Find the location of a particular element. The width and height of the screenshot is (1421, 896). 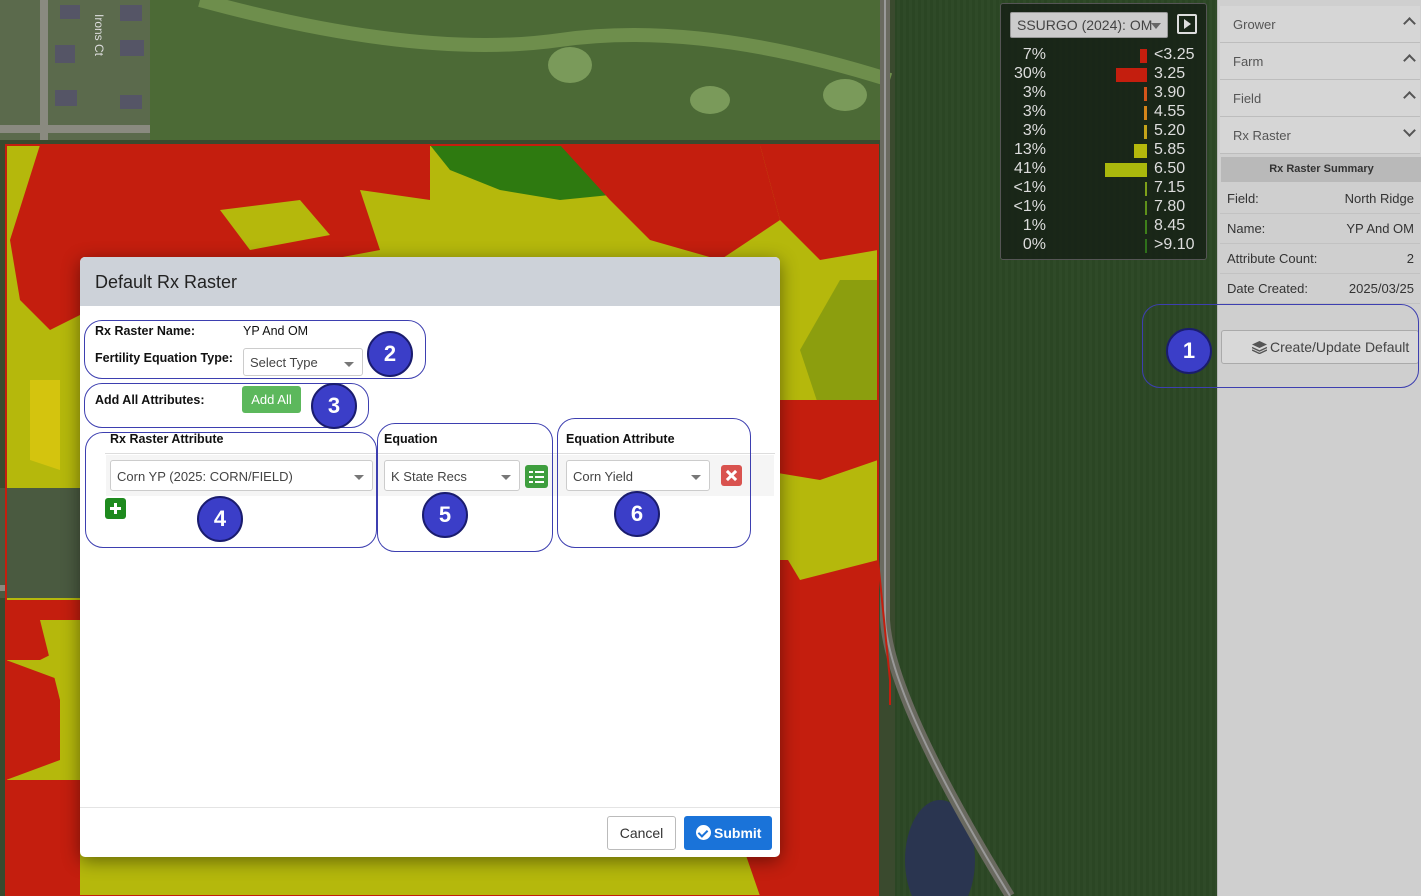

dialog-title: Default Rx Raster is located at coordinates (430, 281).